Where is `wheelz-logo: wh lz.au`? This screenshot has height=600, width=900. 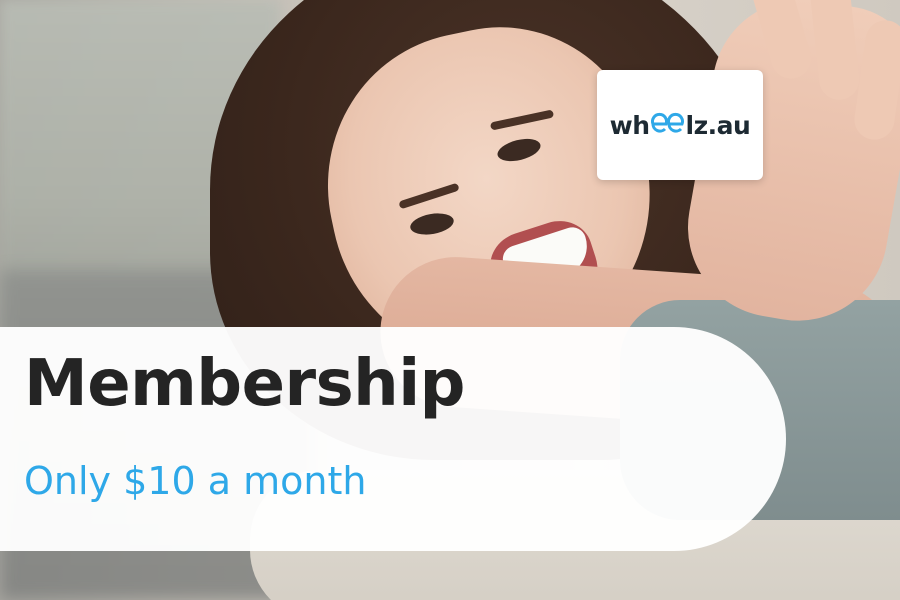
wheelz-logo: wh lz.au is located at coordinates (680, 125).